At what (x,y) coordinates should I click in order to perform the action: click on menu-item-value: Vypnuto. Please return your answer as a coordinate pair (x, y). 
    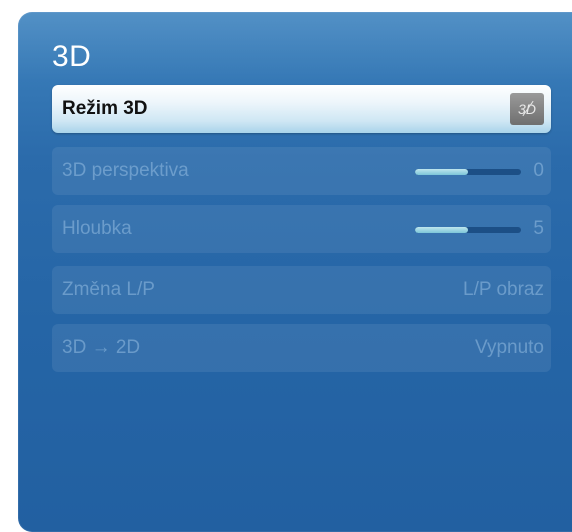
    Looking at the image, I should click on (509, 347).